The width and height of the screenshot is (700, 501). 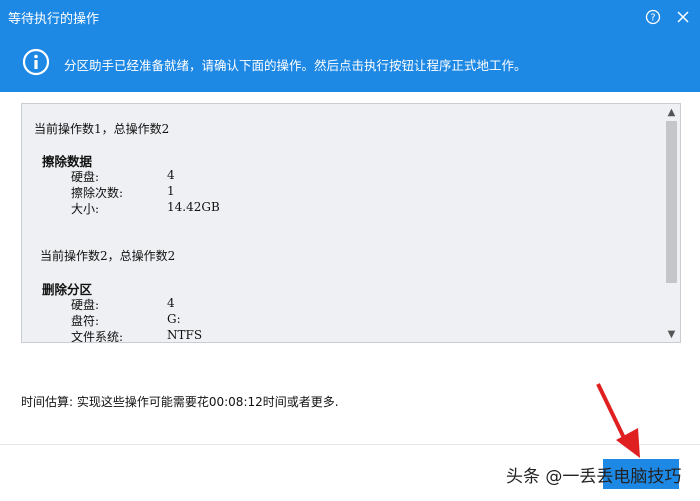 I want to click on window-title: 等待执行的操作, so click(x=54, y=19).